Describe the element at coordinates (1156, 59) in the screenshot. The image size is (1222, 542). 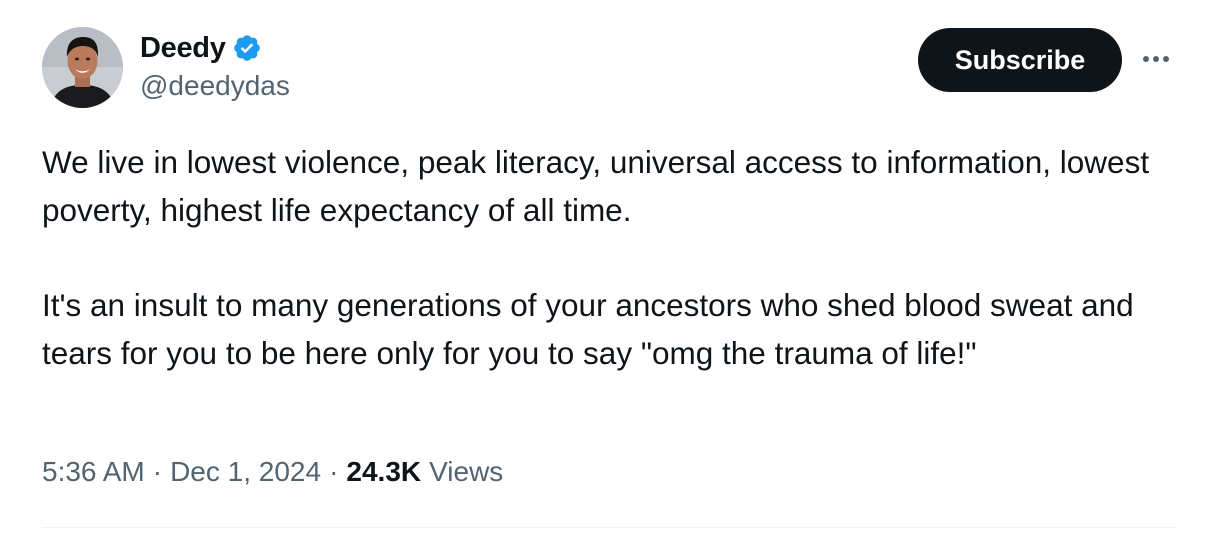
I see `more-horizontal-icon` at that location.